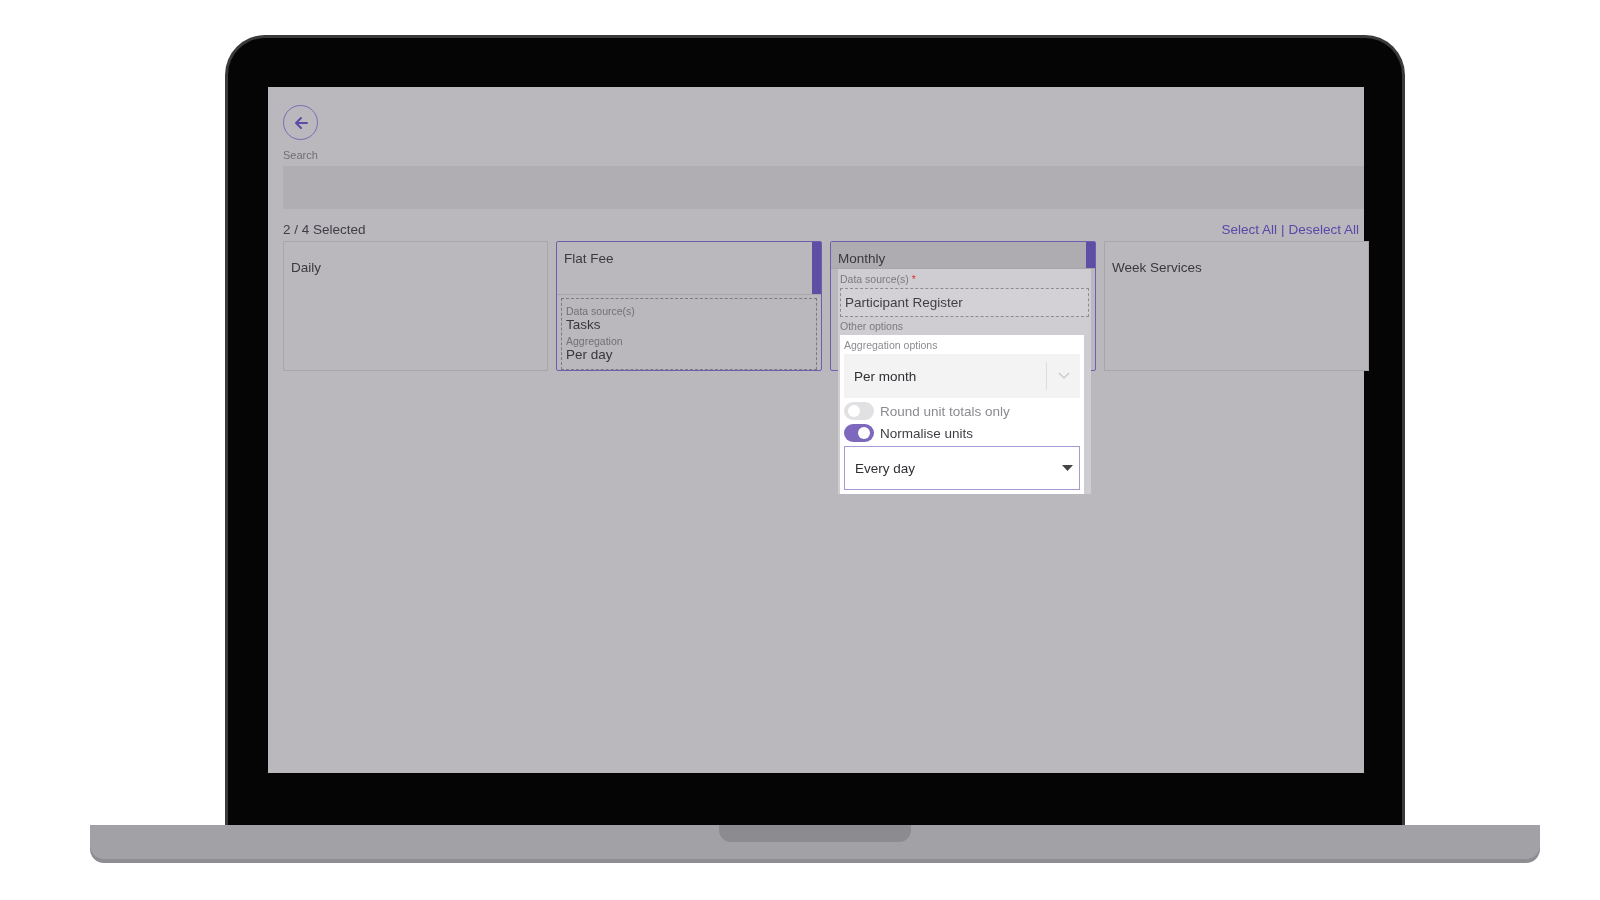 The image size is (1600, 900). Describe the element at coordinates (1323, 229) in the screenshot. I see `select-link: Deselect All` at that location.